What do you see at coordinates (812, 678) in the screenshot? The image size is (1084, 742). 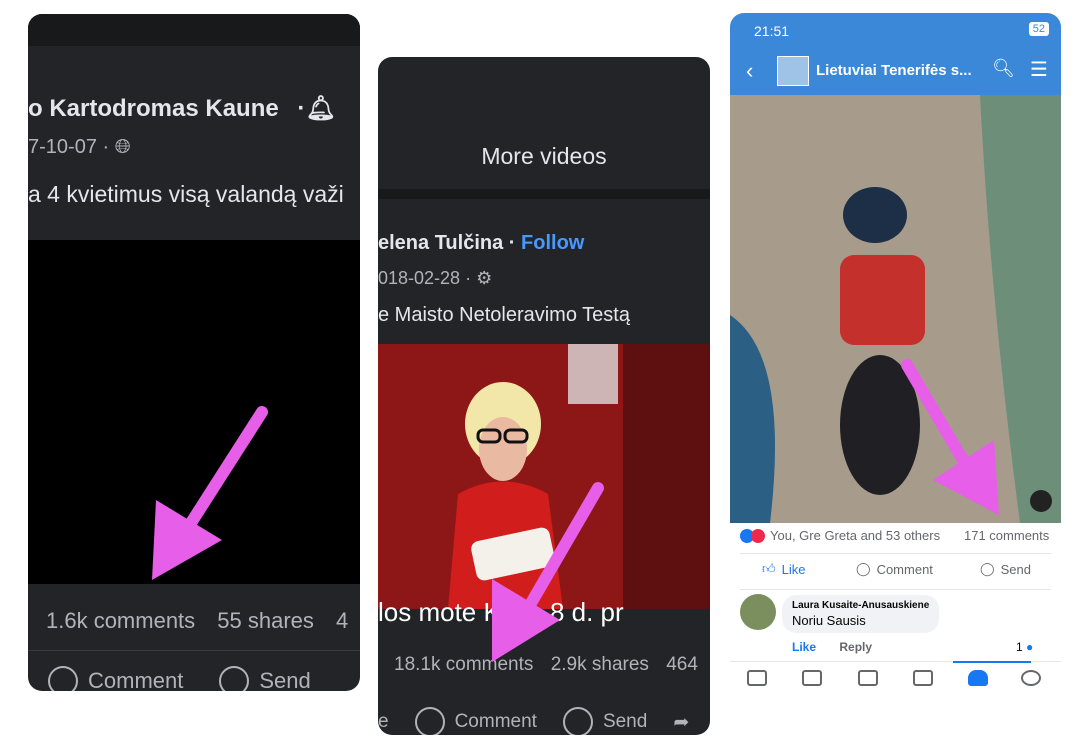 I see `video-icon` at bounding box center [812, 678].